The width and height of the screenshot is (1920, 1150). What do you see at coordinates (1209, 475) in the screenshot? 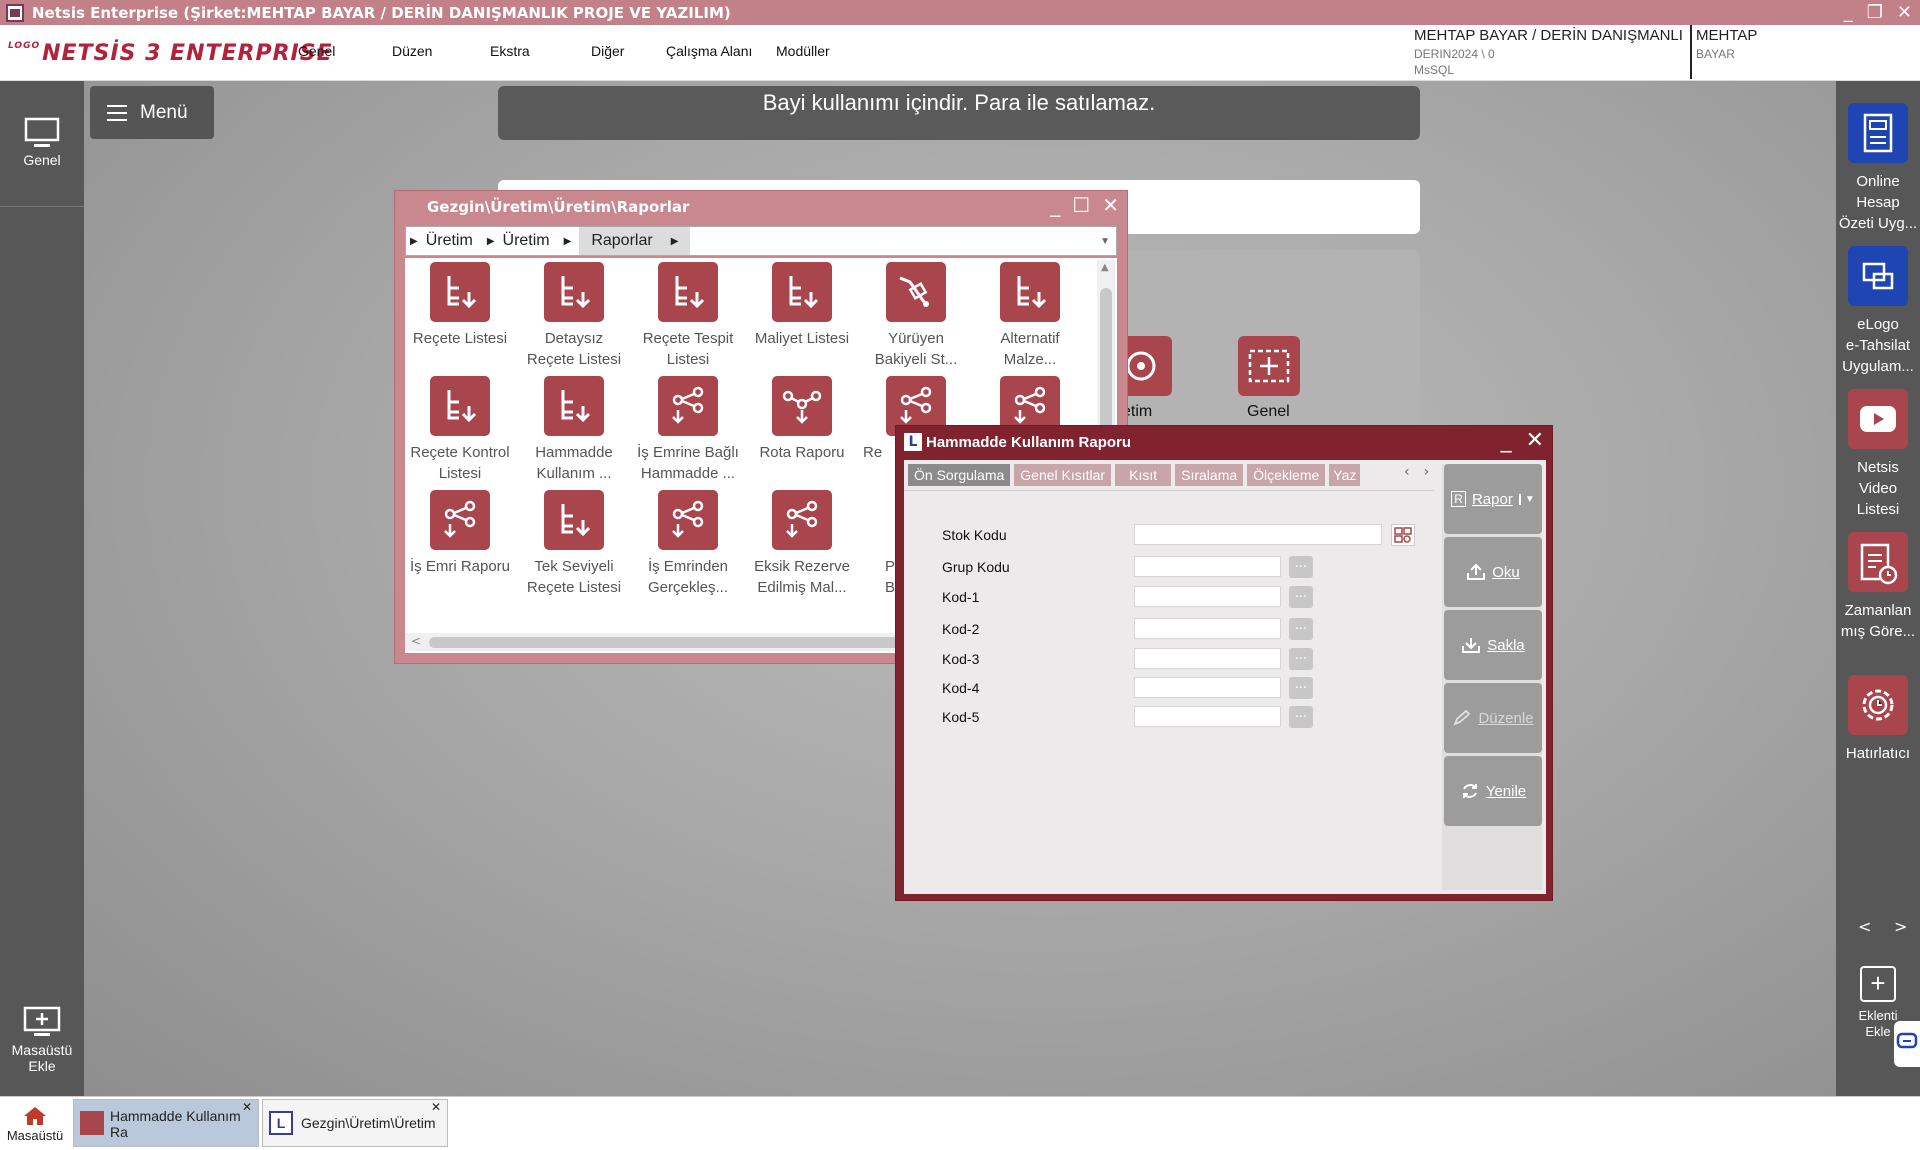
I see `tab-siralama: Sıralama` at bounding box center [1209, 475].